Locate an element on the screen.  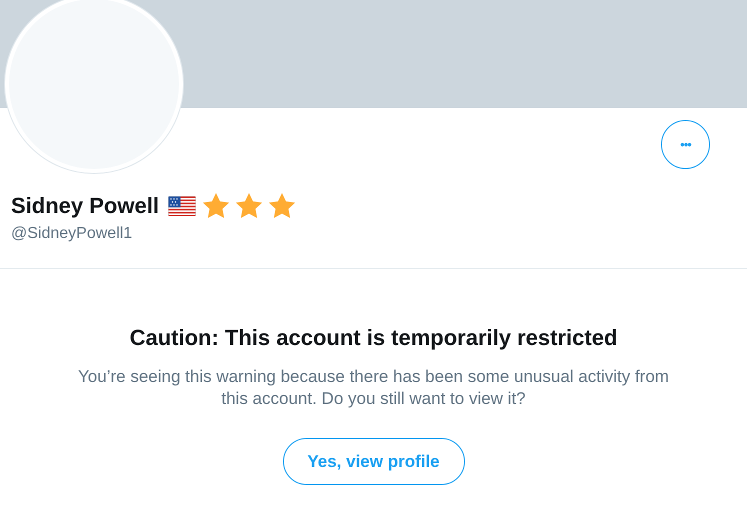
profile-name: Sidney Powell is located at coordinates (85, 206).